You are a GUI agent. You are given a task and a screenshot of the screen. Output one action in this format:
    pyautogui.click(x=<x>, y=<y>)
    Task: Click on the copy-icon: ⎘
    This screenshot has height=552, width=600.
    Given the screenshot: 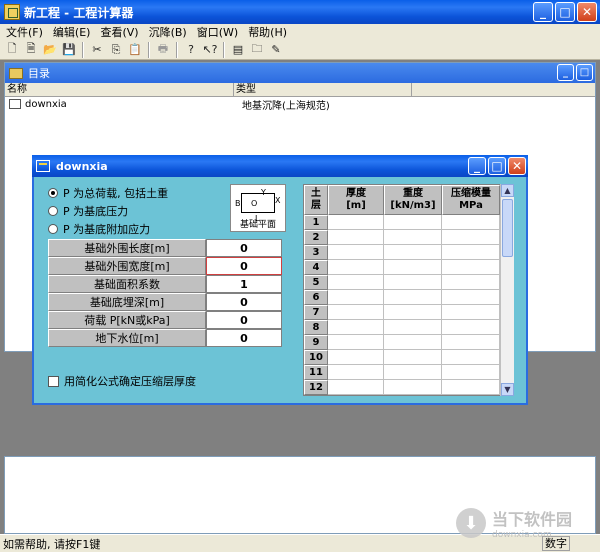 What is the action you would take?
    pyautogui.click(x=116, y=50)
    